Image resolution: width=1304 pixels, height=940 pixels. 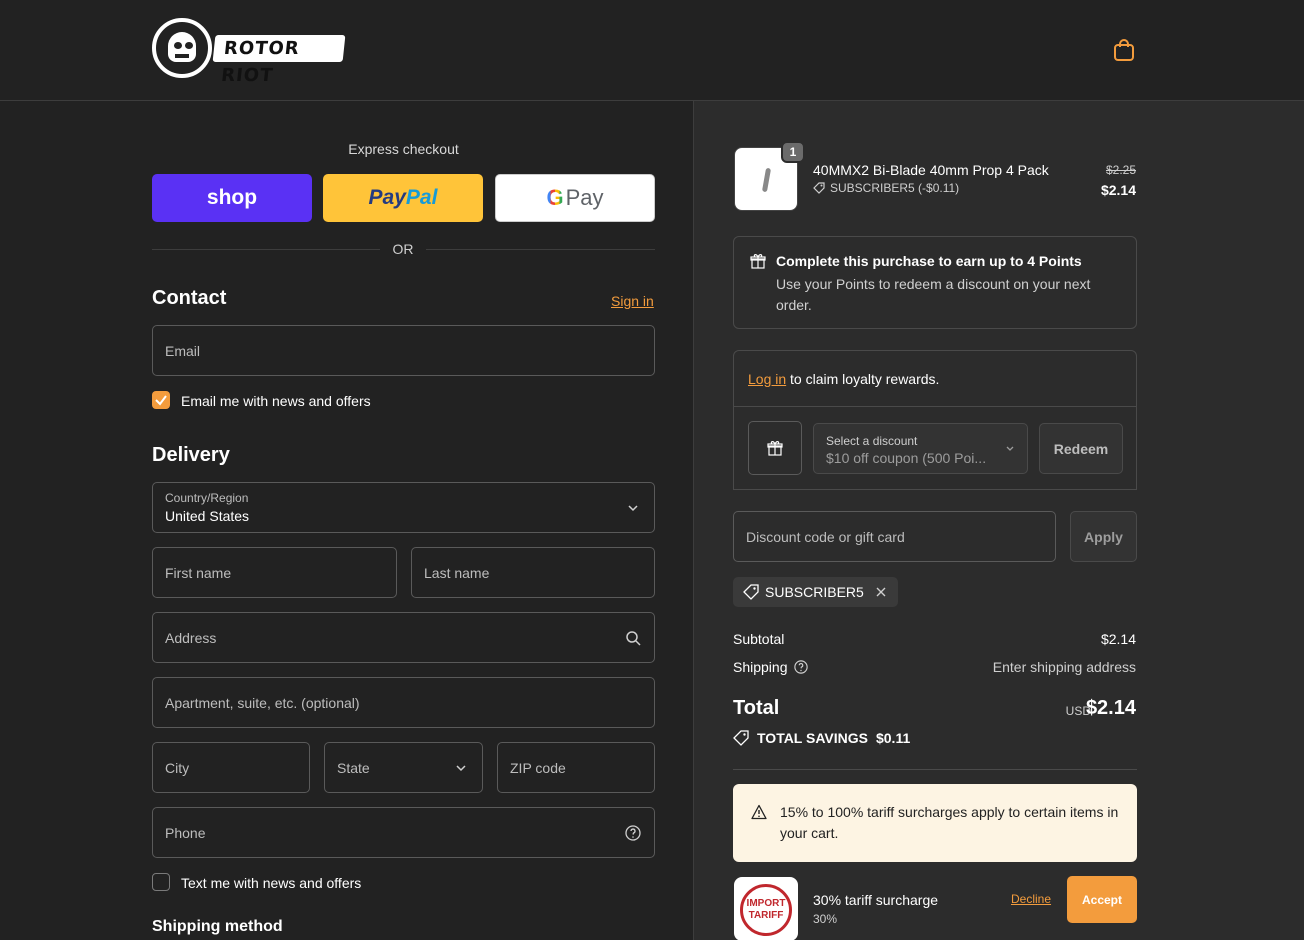 What do you see at coordinates (1102, 899) in the screenshot?
I see `accept-button: Accept` at bounding box center [1102, 899].